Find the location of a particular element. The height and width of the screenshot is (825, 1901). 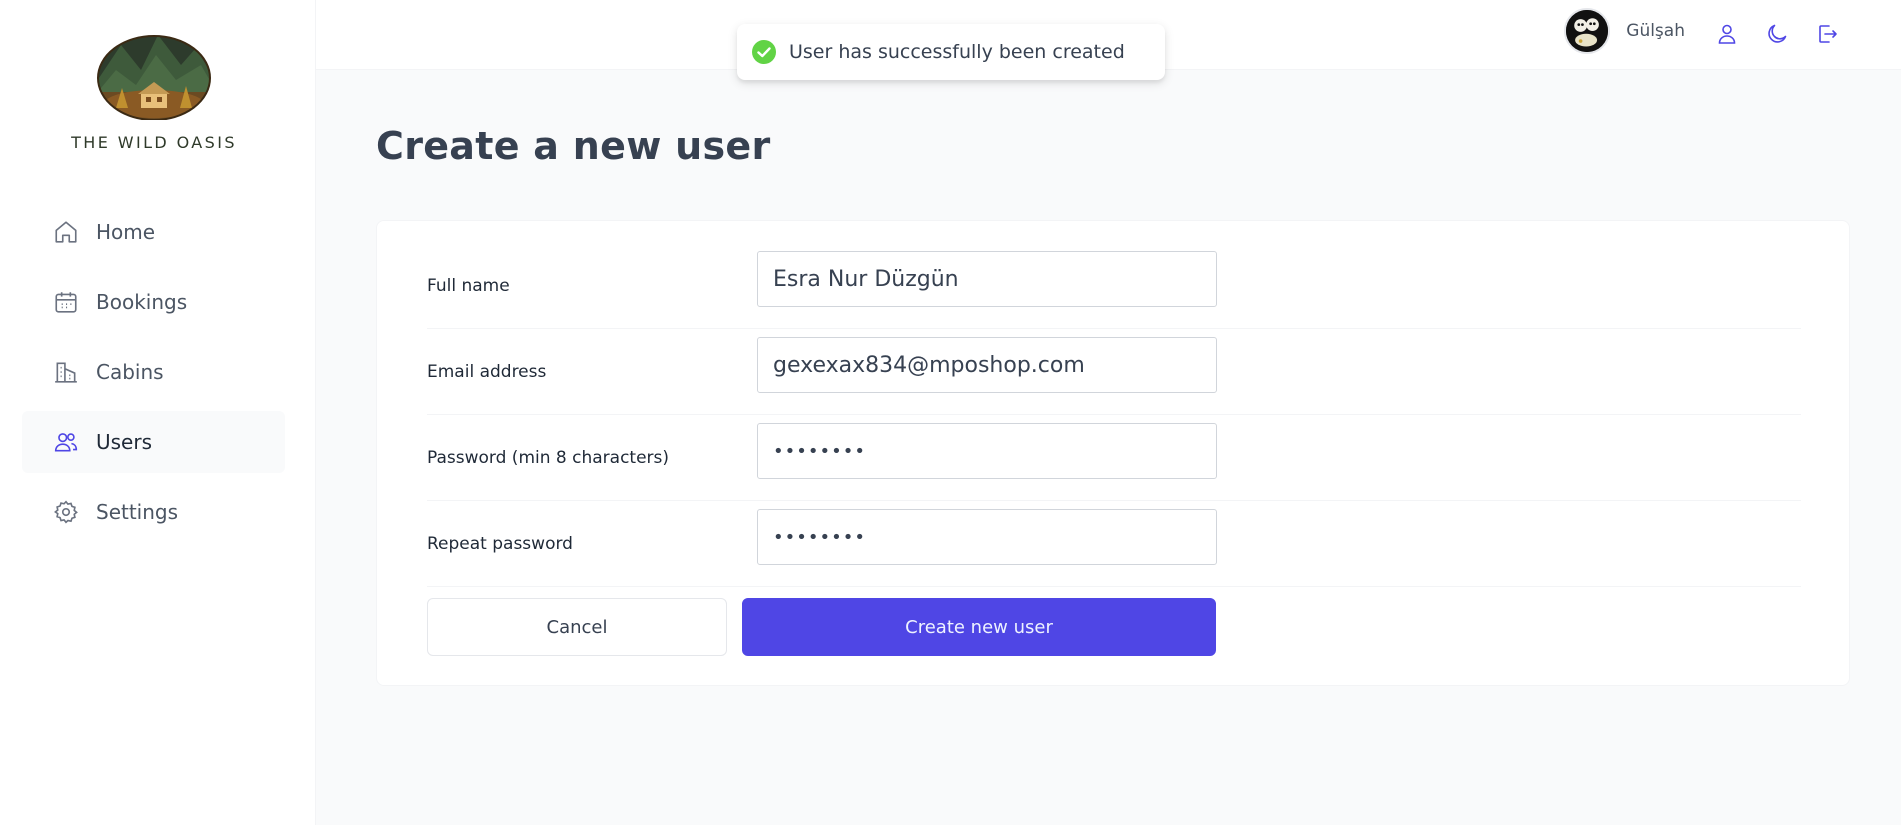

form-actions: Cancel Create new user is located at coordinates (827, 627).